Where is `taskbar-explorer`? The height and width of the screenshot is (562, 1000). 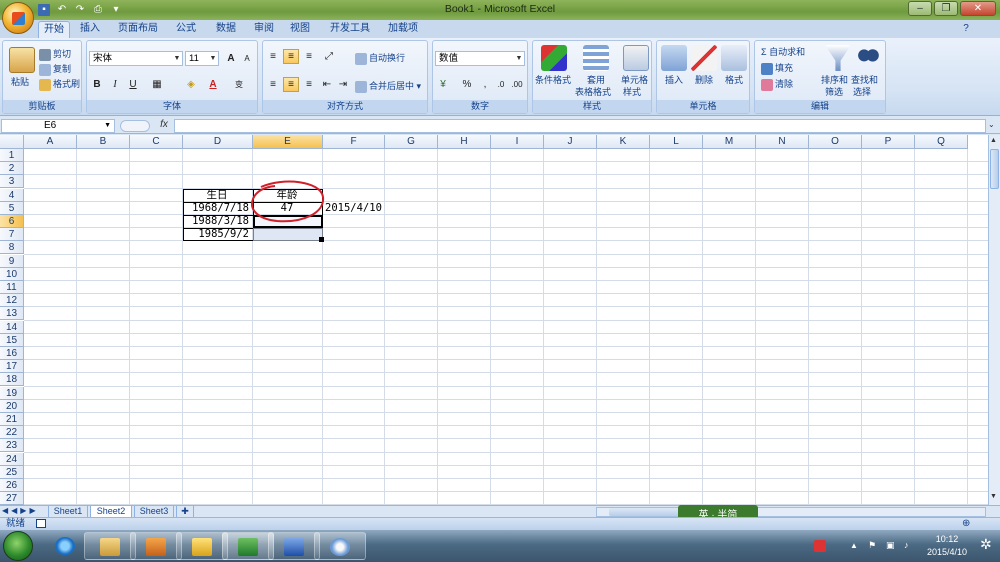
taskbar-explorer is located at coordinates (110, 546).